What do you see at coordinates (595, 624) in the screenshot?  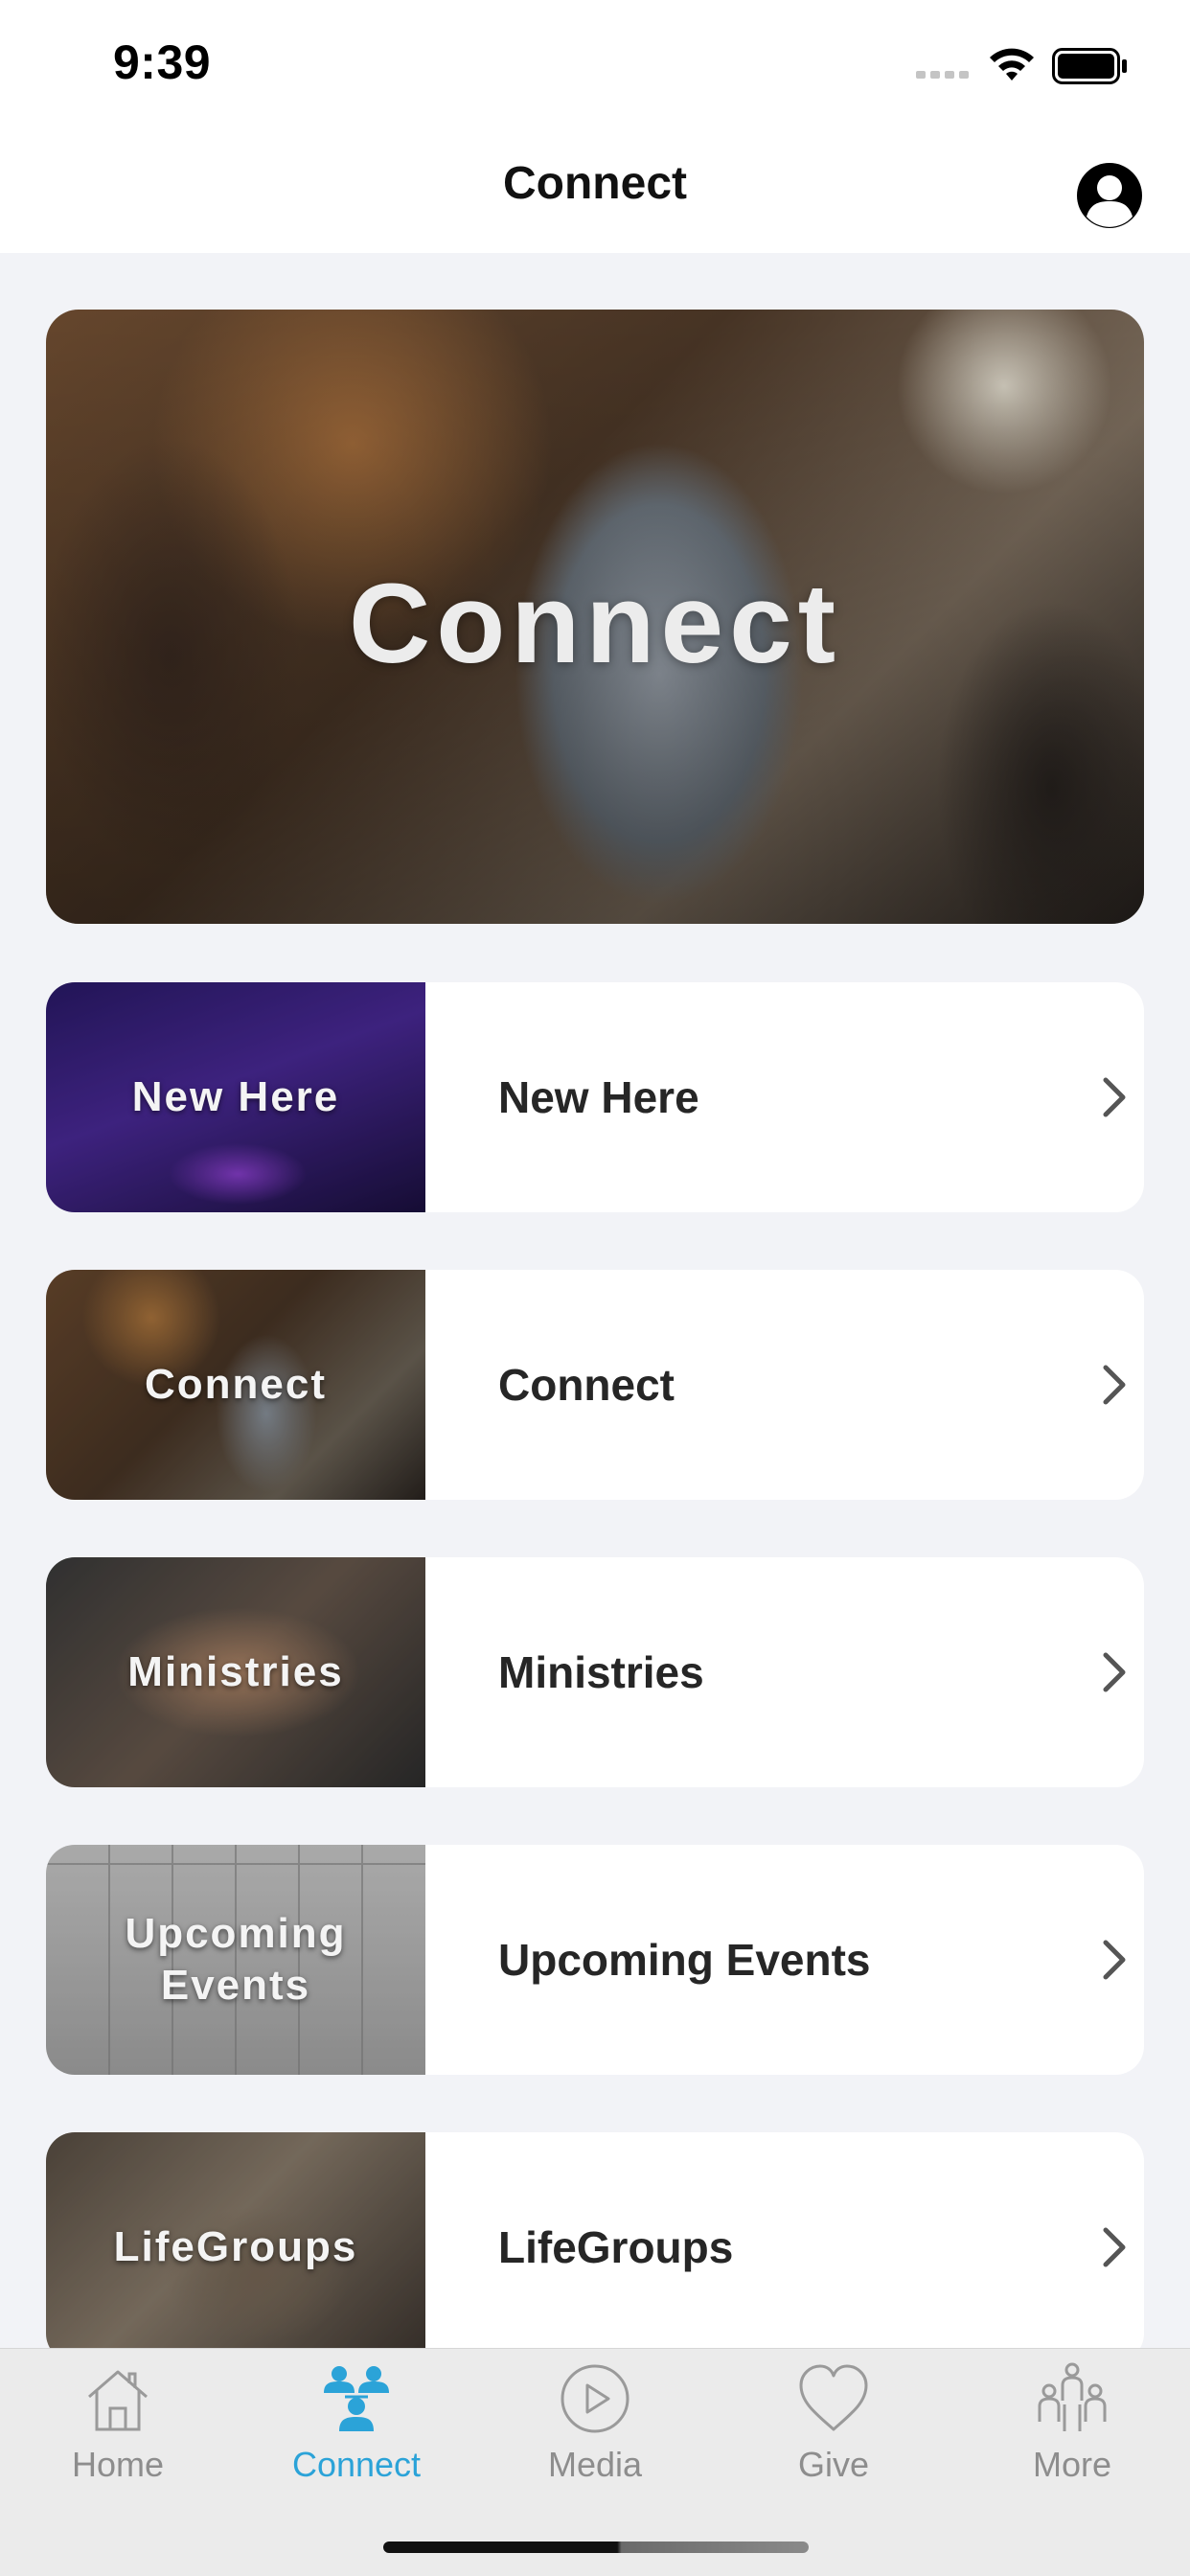 I see `hero-title: Connect` at bounding box center [595, 624].